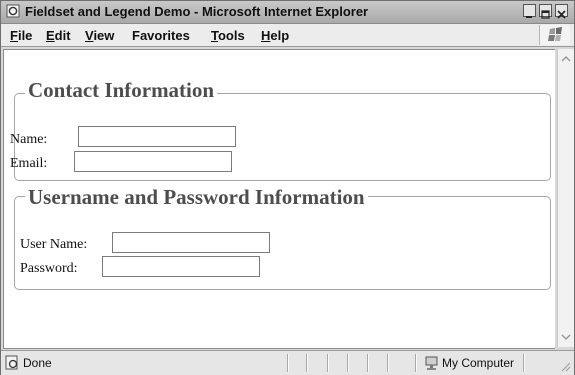 Image resolution: width=575 pixels, height=375 pixels. I want to click on chevron-up-icon, so click(566, 58).